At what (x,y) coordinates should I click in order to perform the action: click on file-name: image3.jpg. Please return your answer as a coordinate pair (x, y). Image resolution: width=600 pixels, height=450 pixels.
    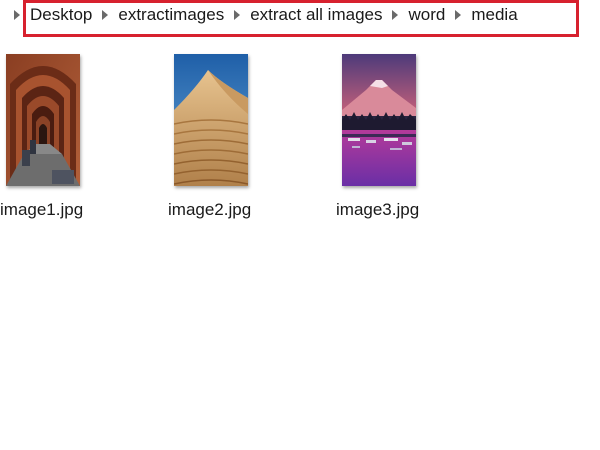
    Looking at the image, I should click on (377, 210).